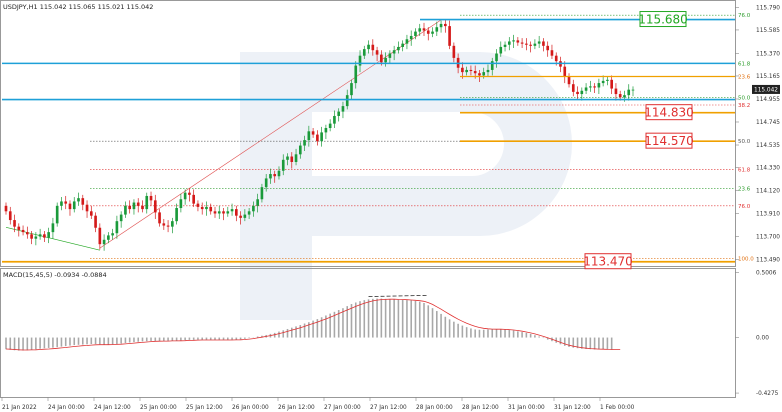  Describe the element at coordinates (526, 408) in the screenshot. I see `x-tick-label: 31 Jan 00:00` at that location.